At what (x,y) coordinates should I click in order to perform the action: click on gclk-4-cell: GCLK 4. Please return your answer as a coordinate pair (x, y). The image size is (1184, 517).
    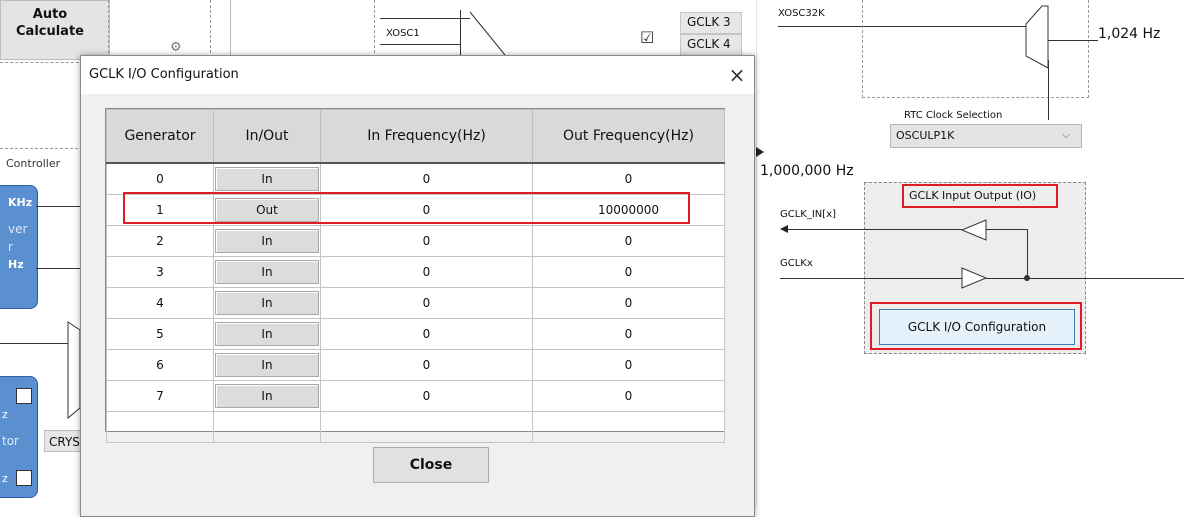
    Looking at the image, I should click on (711, 45).